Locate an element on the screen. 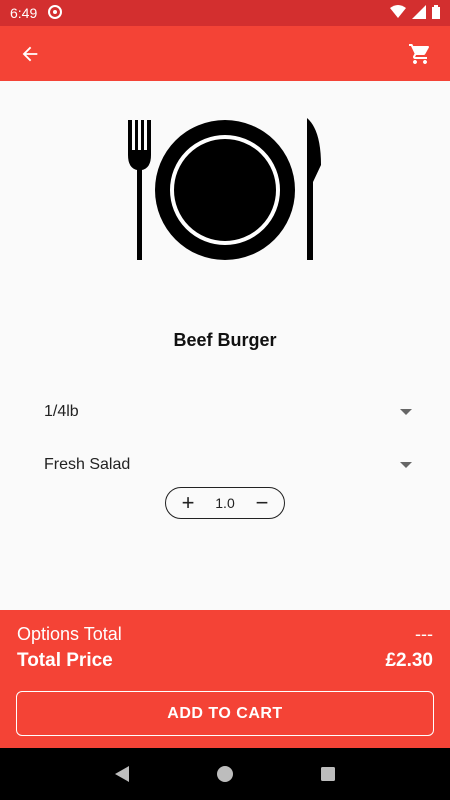 The image size is (450, 800). quantity-value: 1.0 is located at coordinates (225, 503).